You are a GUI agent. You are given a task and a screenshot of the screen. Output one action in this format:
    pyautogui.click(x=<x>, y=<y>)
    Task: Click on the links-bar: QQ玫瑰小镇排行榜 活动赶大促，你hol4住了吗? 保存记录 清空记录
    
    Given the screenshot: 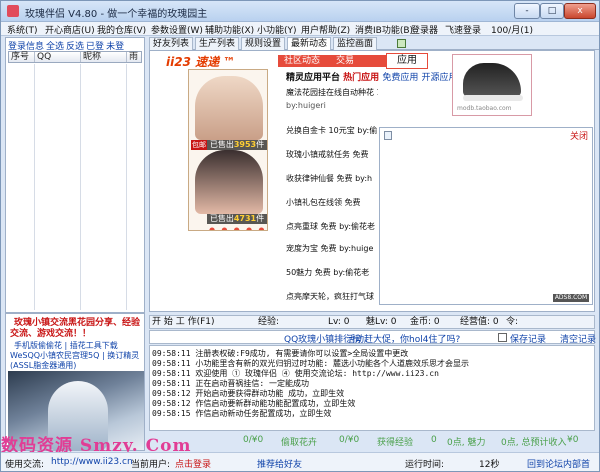 What is the action you would take?
    pyautogui.click(x=372, y=337)
    